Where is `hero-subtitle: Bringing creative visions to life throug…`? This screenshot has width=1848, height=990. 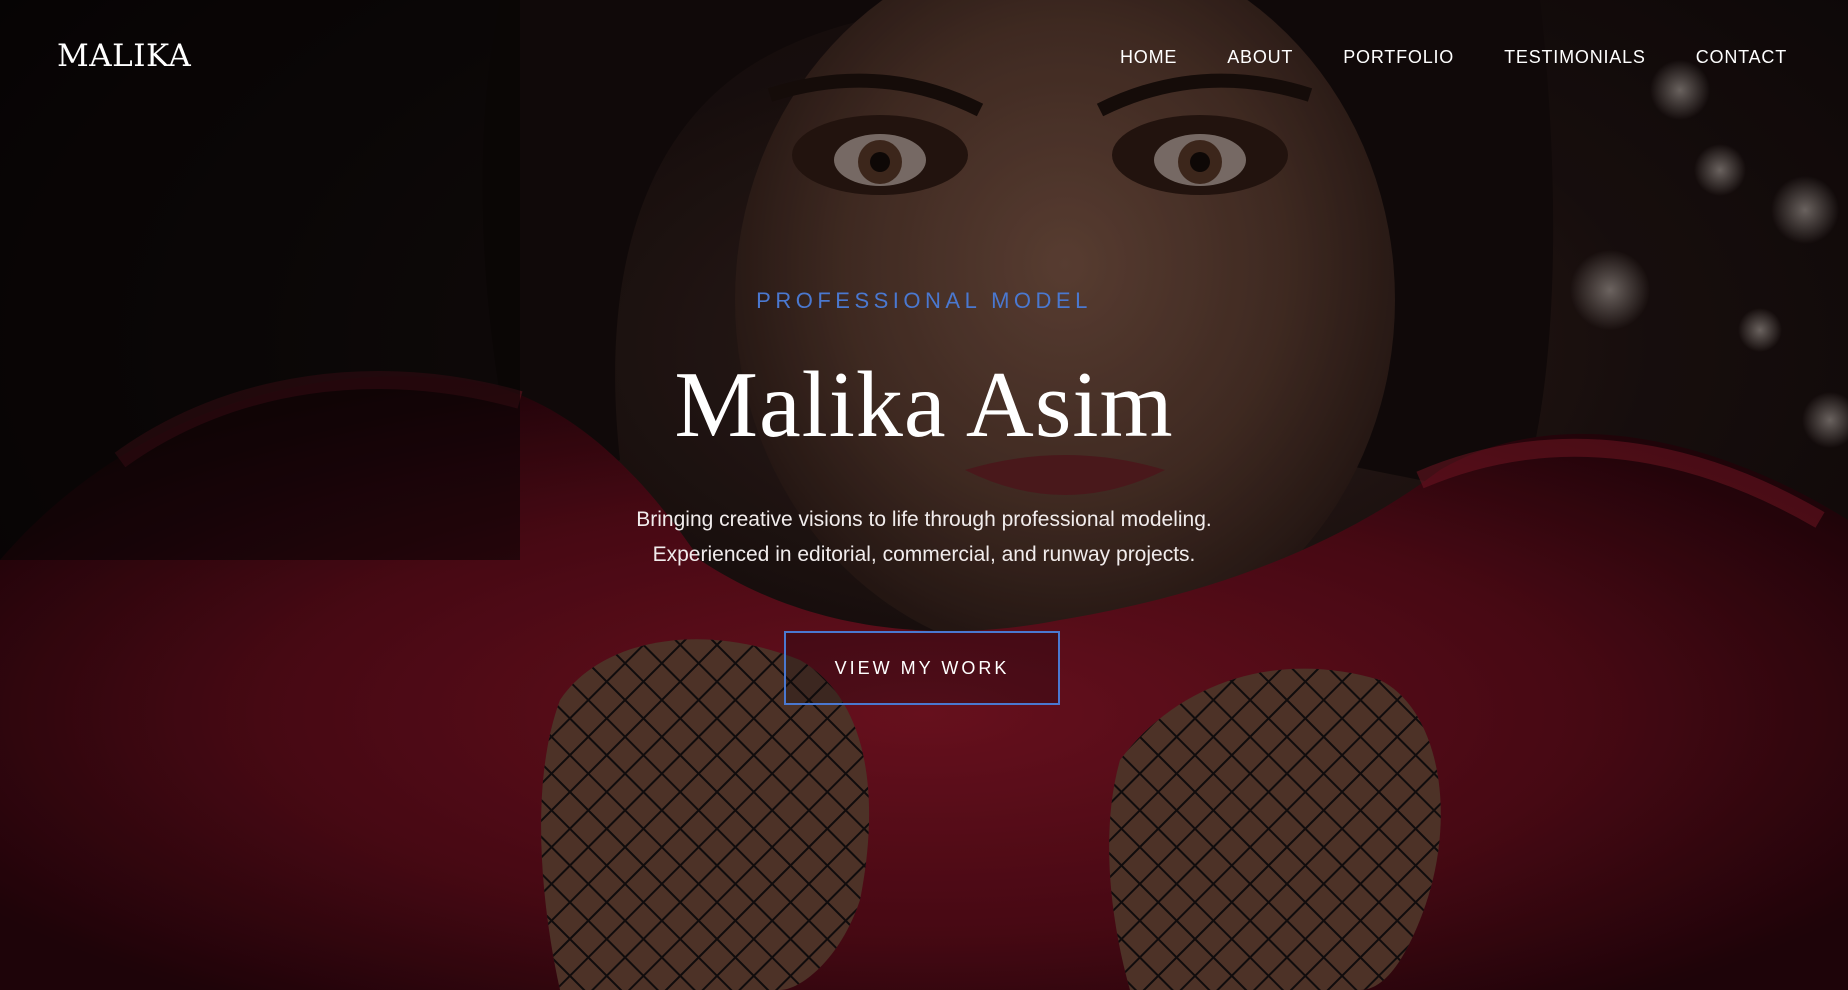 hero-subtitle: Bringing creative visions to life throug… is located at coordinates (924, 537).